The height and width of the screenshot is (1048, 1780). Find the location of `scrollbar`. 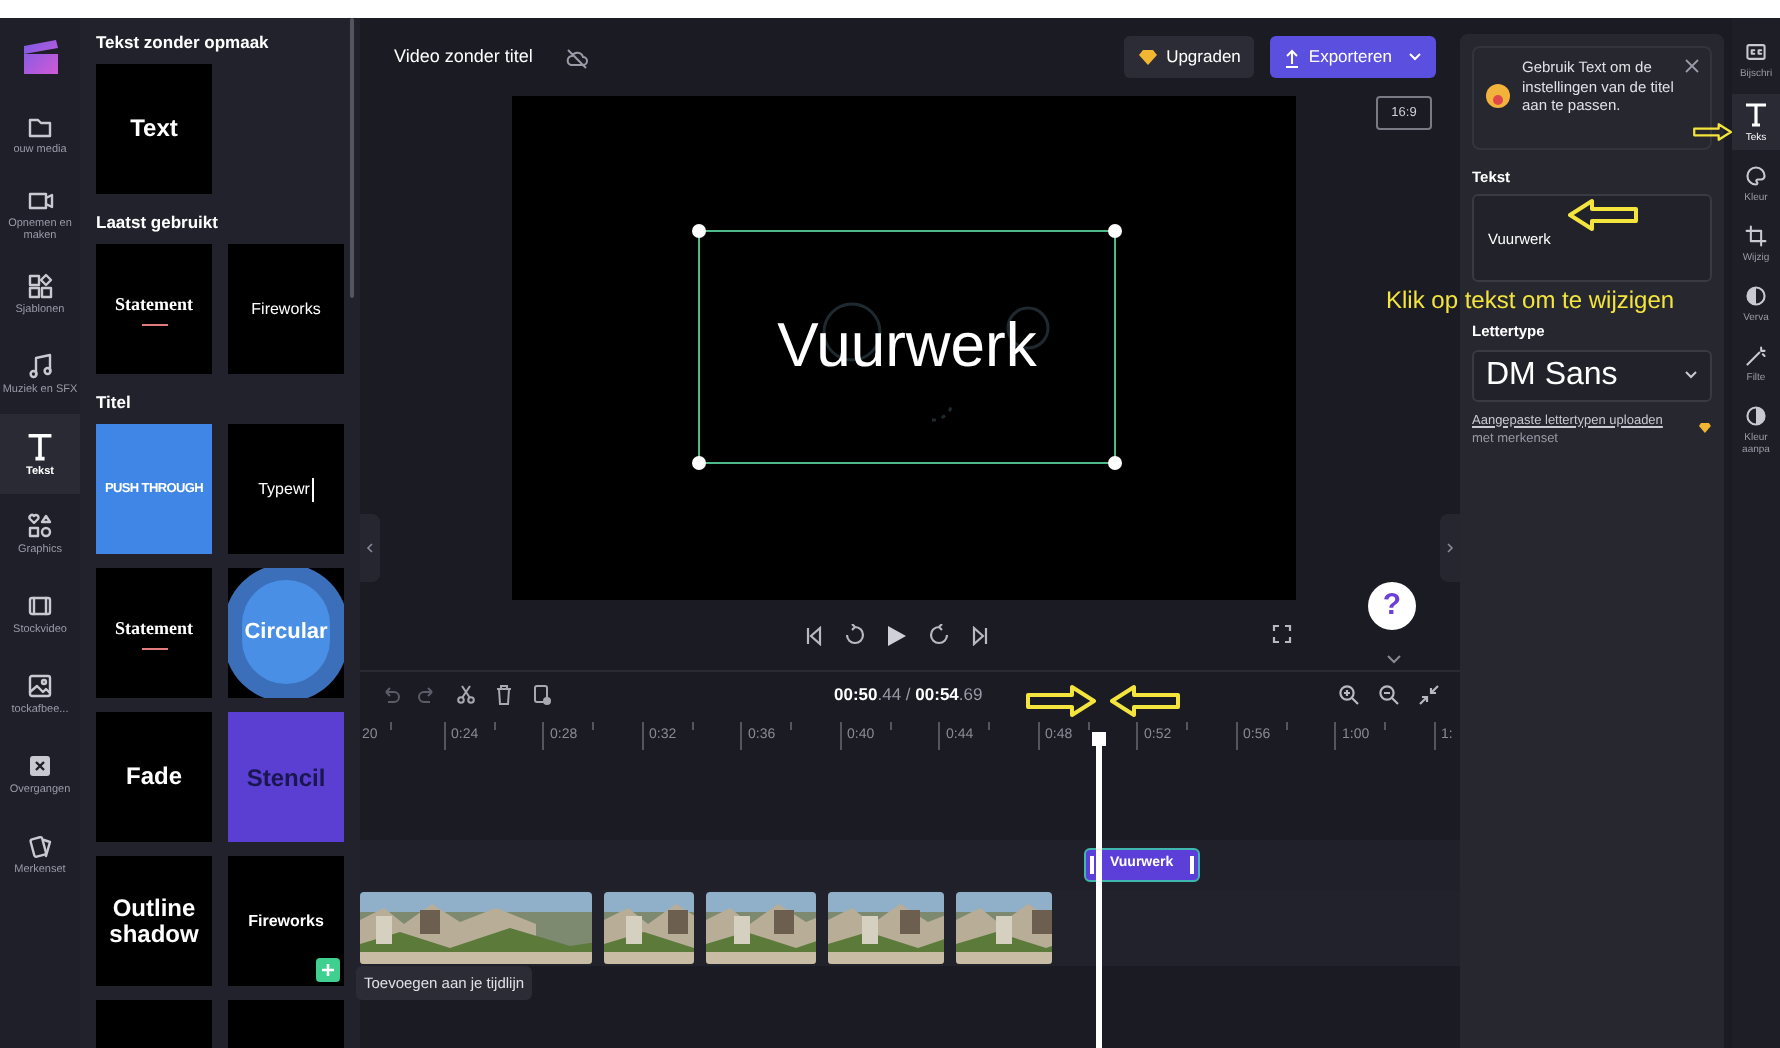

scrollbar is located at coordinates (352, 158).